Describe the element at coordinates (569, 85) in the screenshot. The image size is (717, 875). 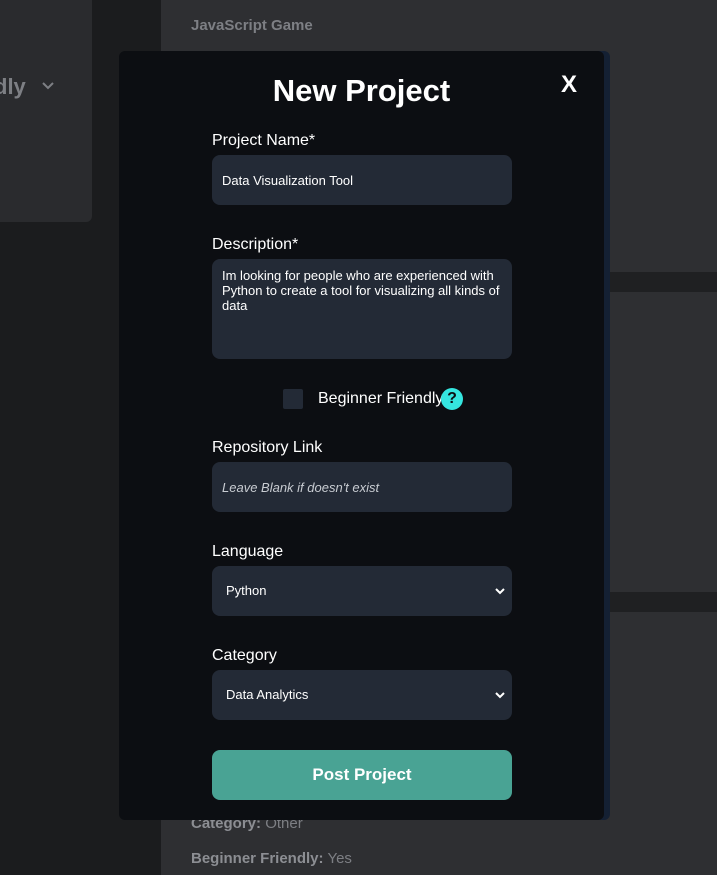
I see `close-button: X` at that location.